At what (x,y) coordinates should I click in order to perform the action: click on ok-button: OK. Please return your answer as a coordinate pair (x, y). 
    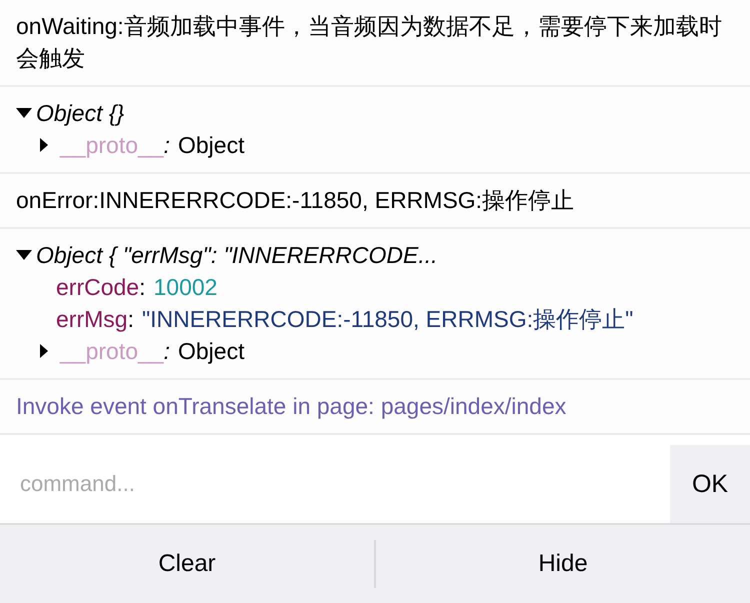
    Looking at the image, I should click on (710, 484).